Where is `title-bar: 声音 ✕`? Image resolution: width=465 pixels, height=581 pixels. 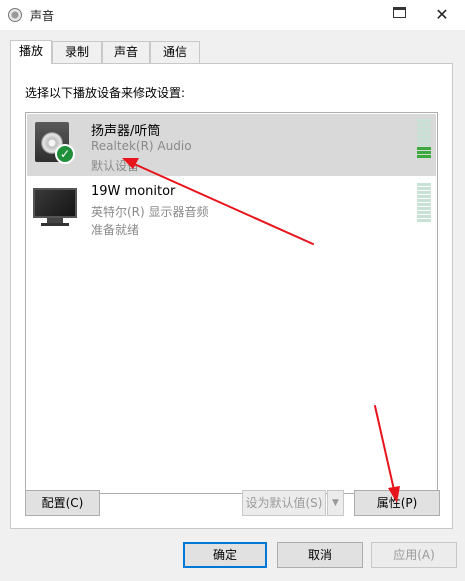
title-bar: 声音 ✕ is located at coordinates (232, 15).